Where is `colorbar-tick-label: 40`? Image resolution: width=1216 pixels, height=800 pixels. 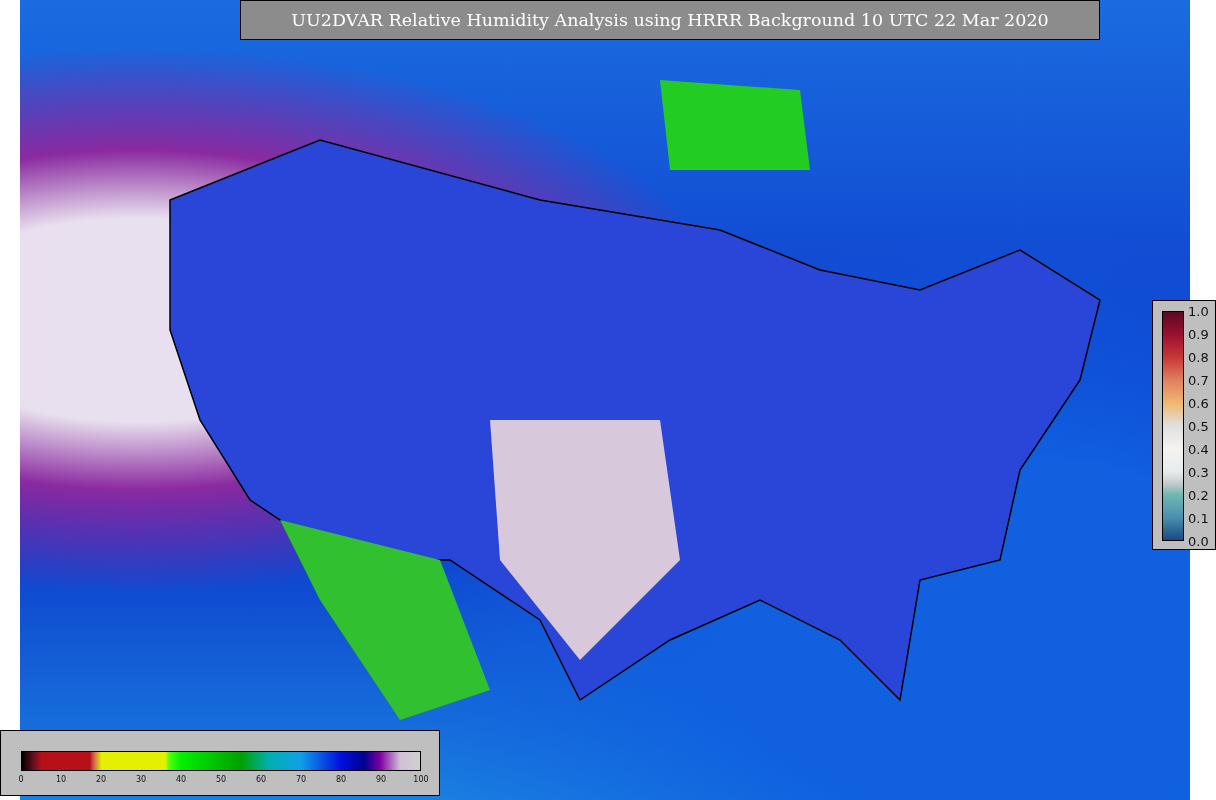 colorbar-tick-label: 40 is located at coordinates (181, 779).